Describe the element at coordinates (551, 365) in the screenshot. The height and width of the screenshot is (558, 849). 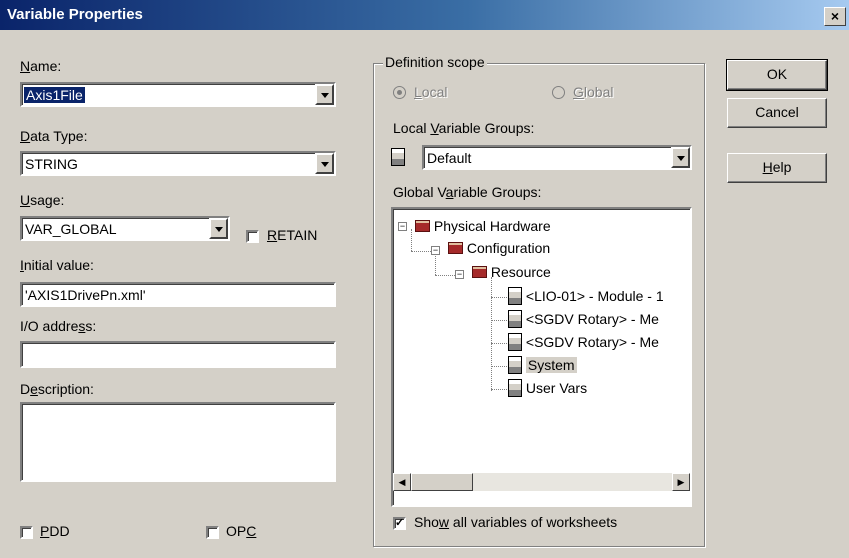
I see `tree-item-label: System` at that location.